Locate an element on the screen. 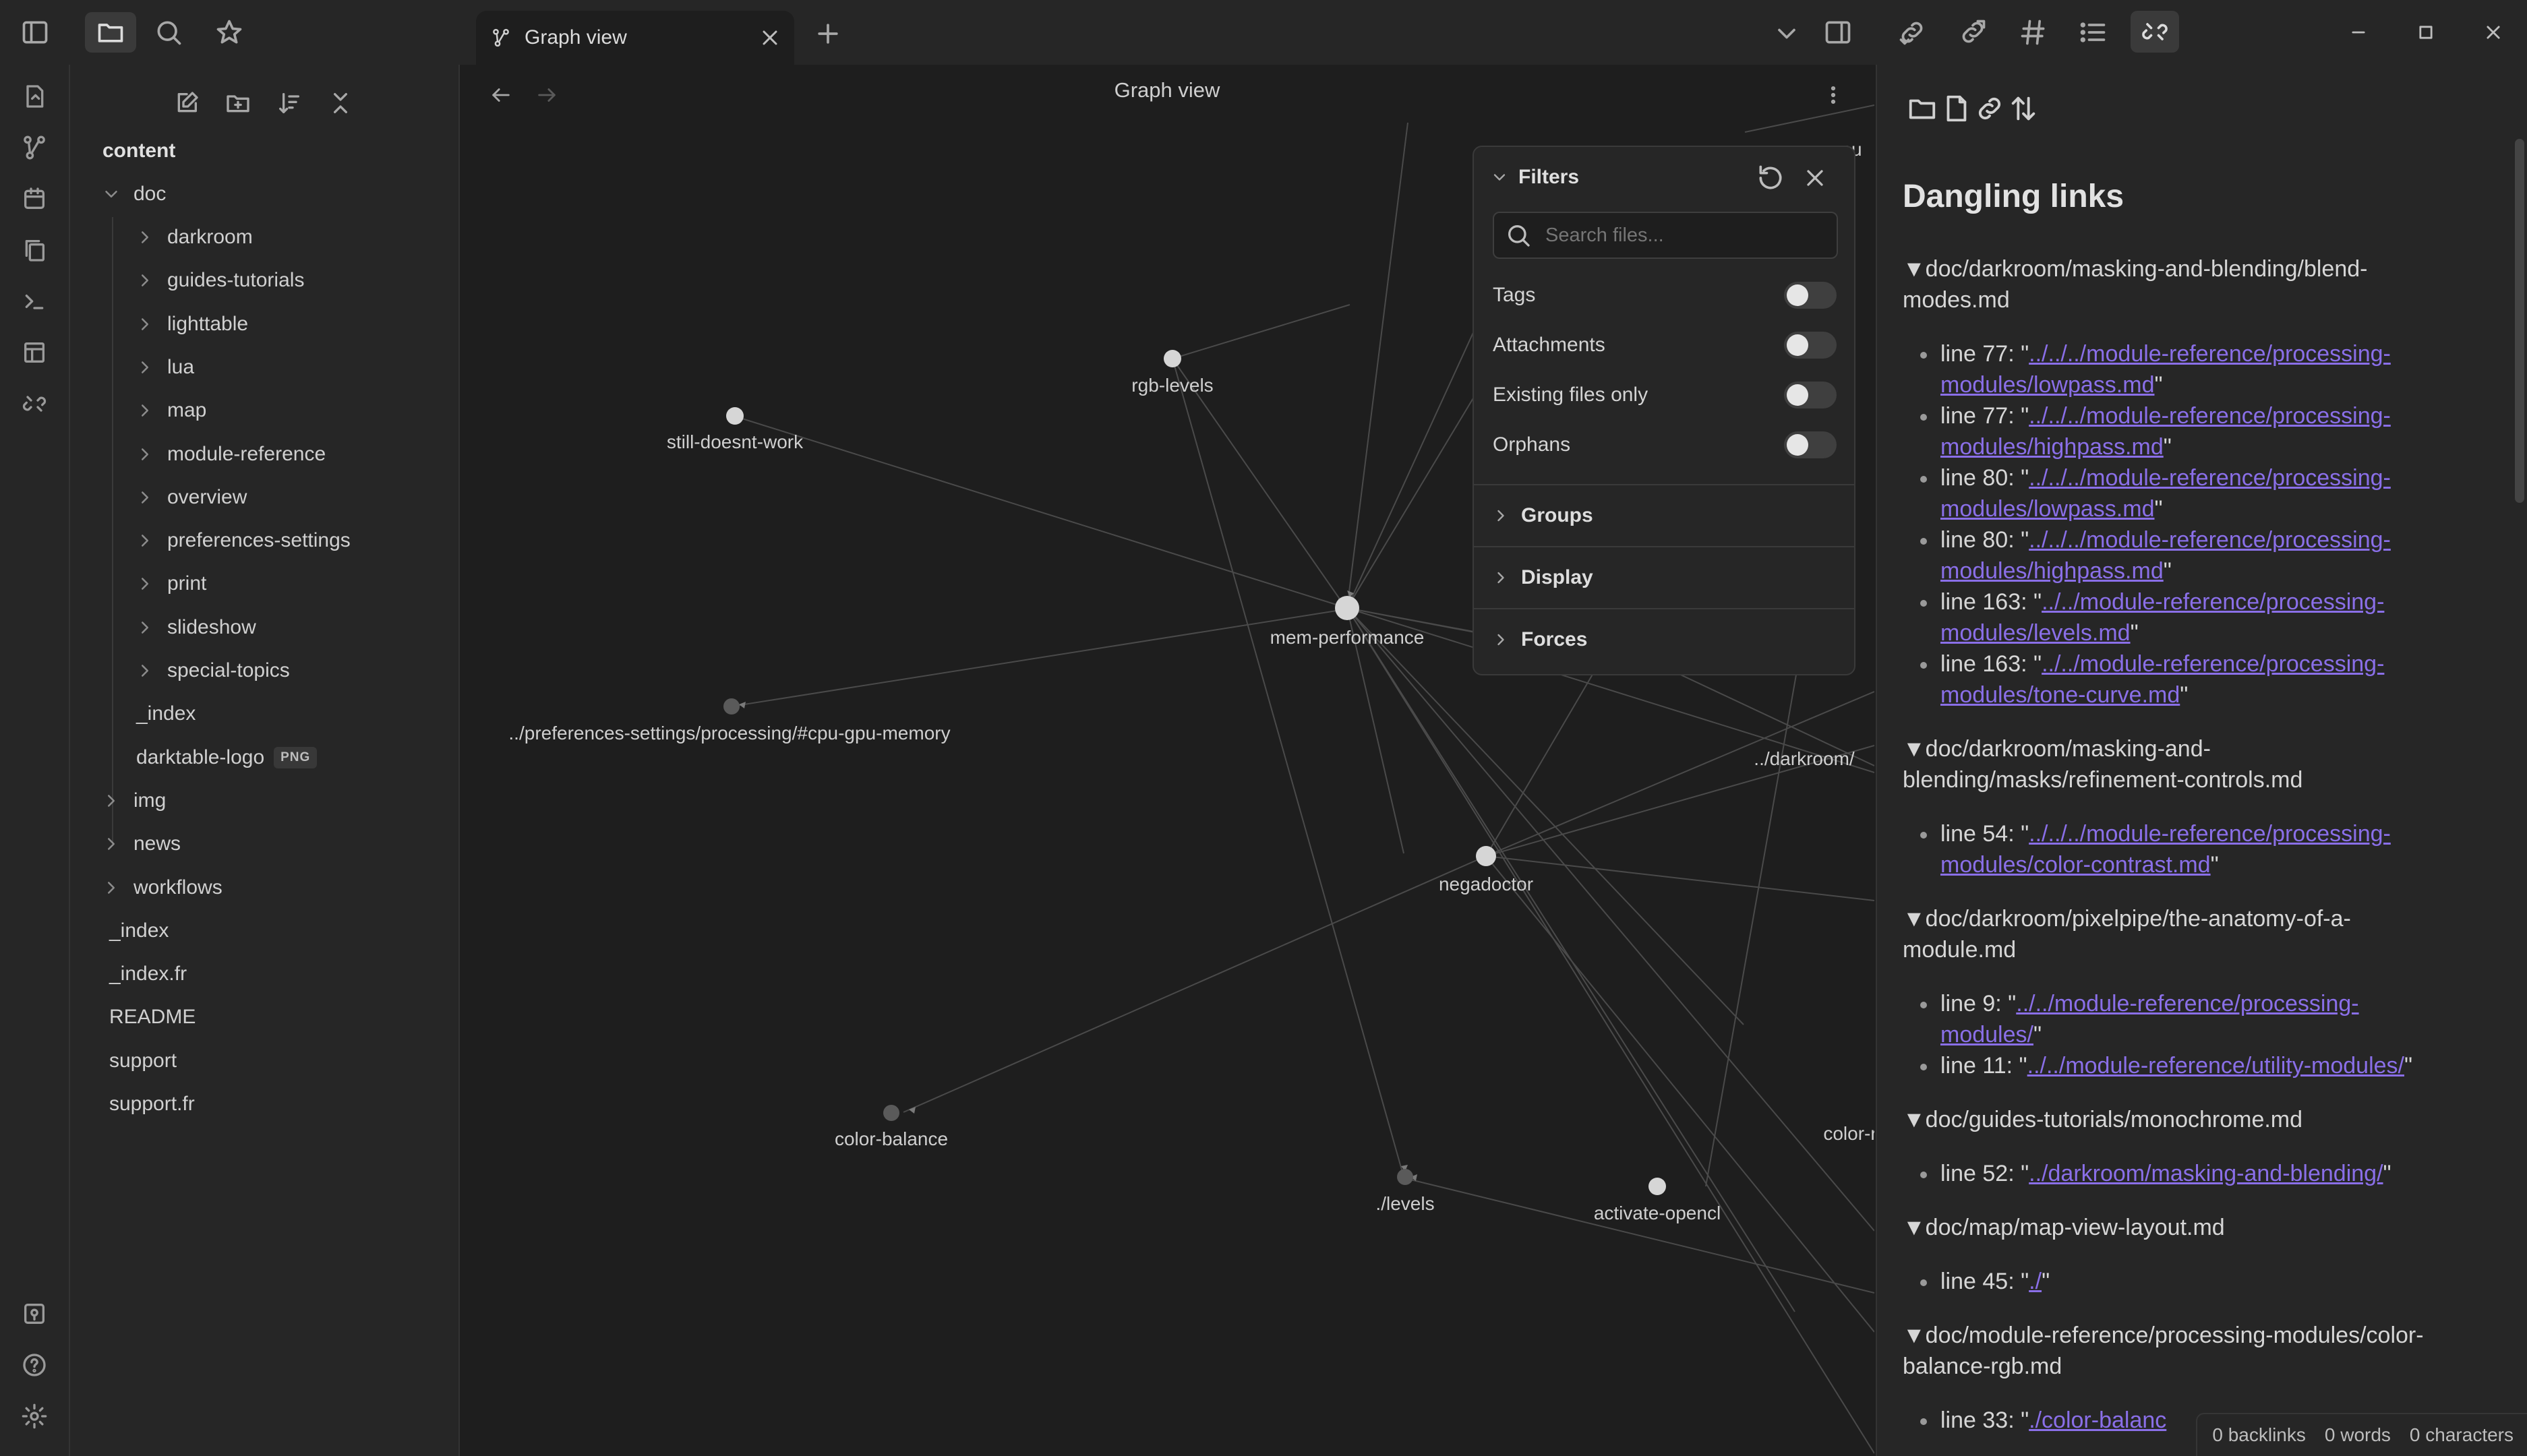 The height and width of the screenshot is (1456, 2527). tree-folder-darkroom: darkroom is located at coordinates (194, 237).